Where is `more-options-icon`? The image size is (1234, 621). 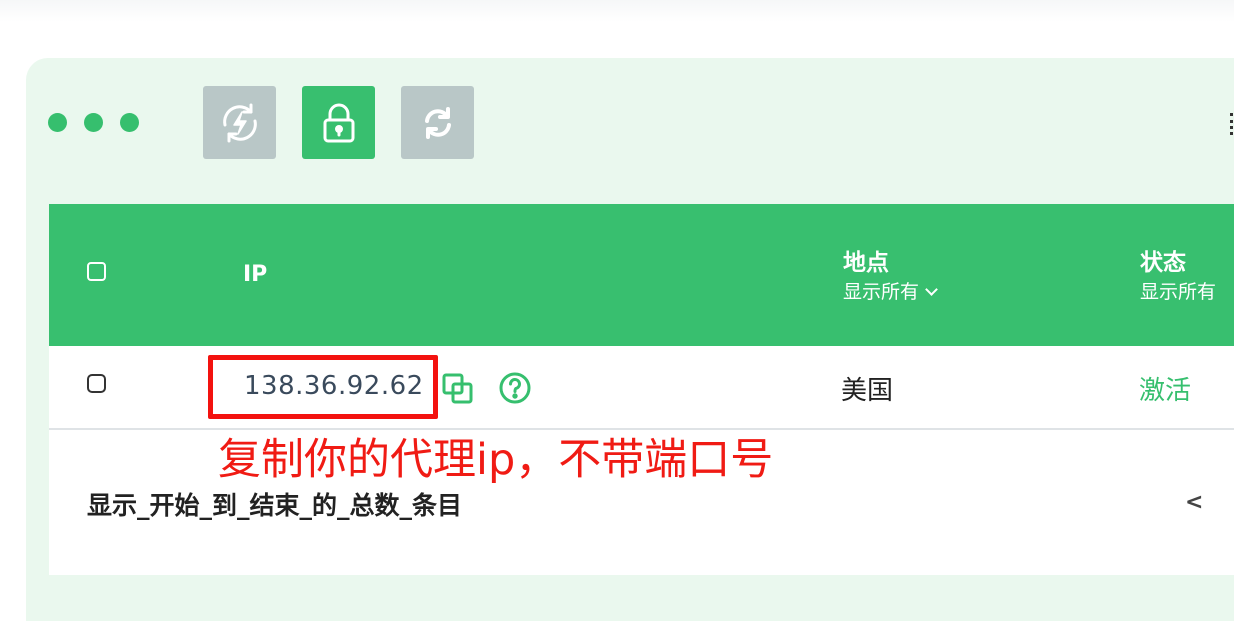
more-options-icon is located at coordinates (93, 122).